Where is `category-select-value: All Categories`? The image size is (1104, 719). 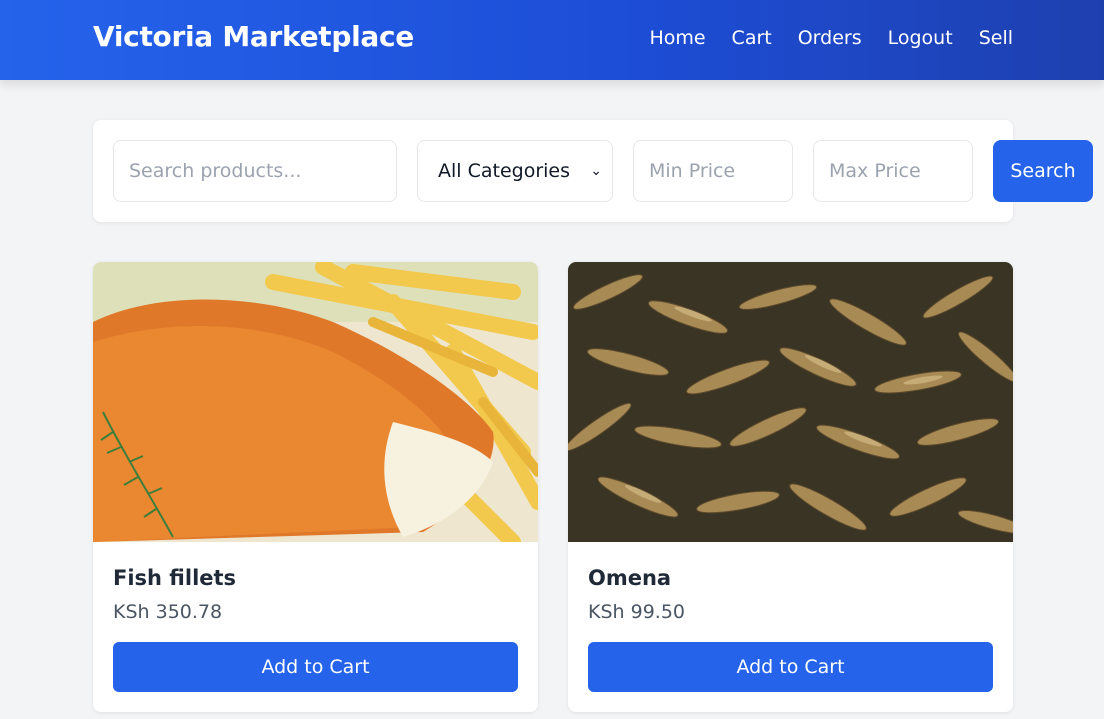 category-select-value: All Categories is located at coordinates (504, 171).